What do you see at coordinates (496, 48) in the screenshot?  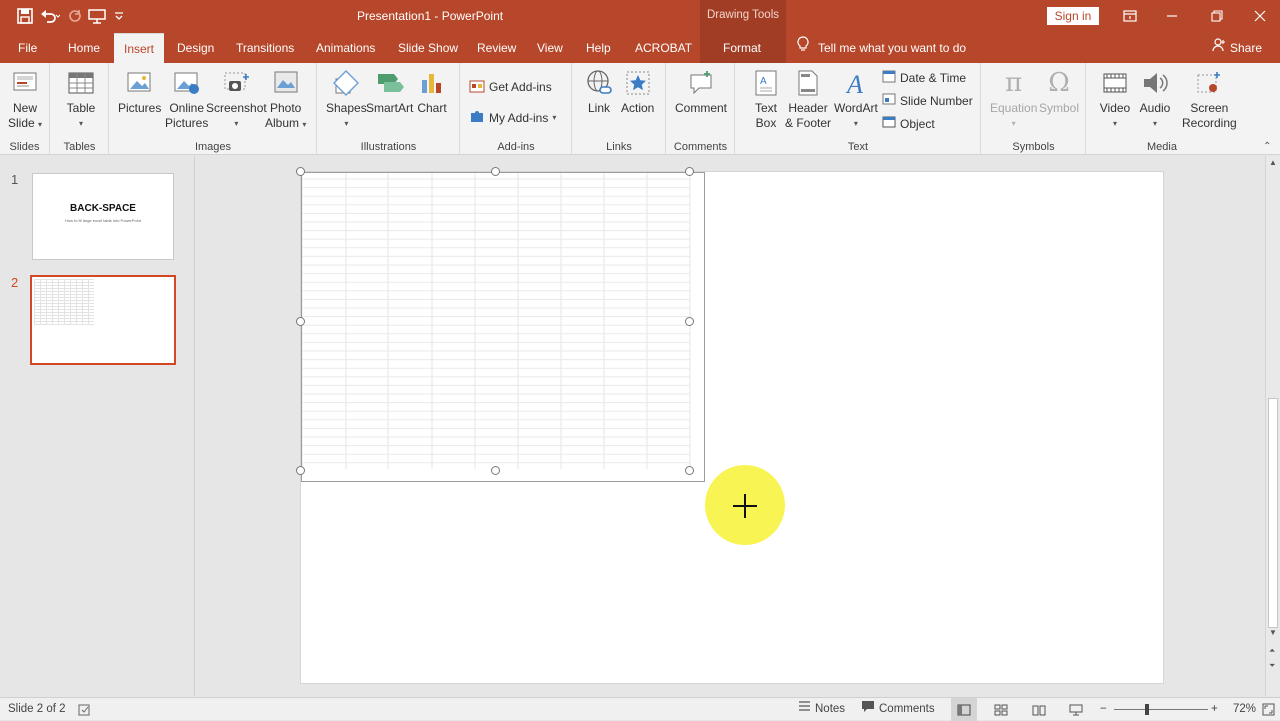 I see `tab-review: Review` at bounding box center [496, 48].